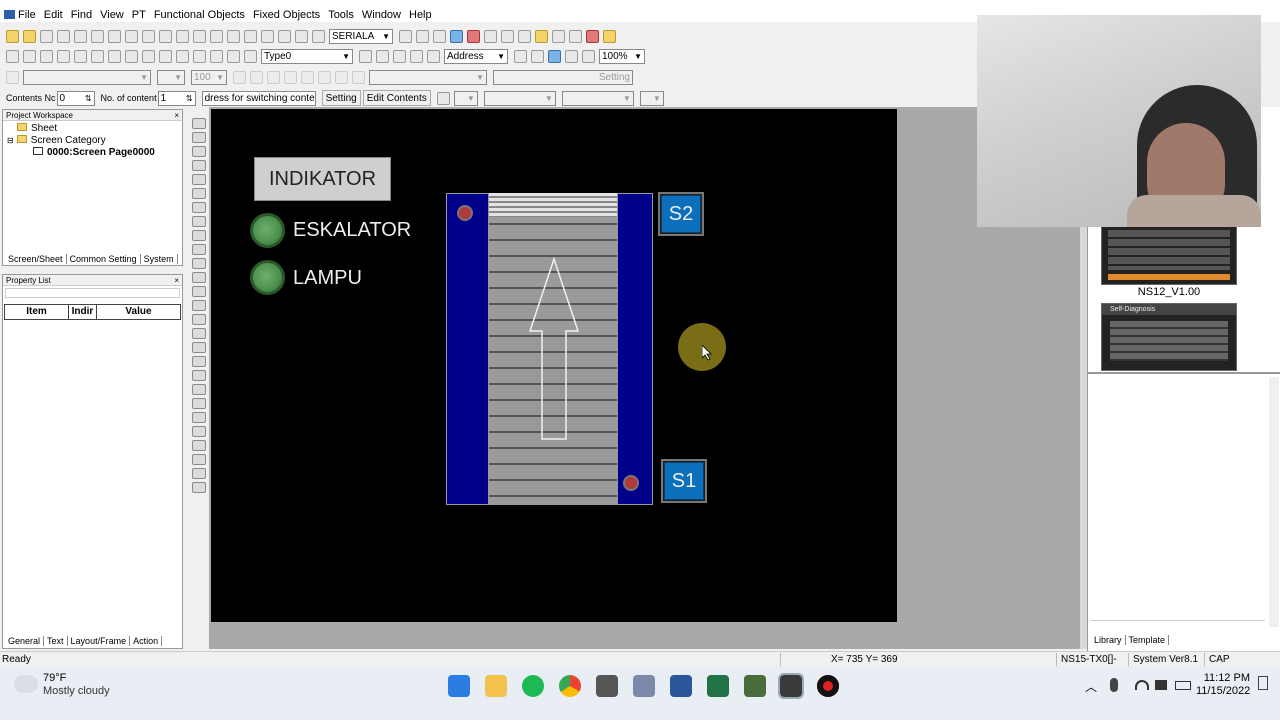 Image resolution: width=1280 pixels, height=720 pixels. What do you see at coordinates (97, 56) in the screenshot?
I see `rect-tool-icon` at bounding box center [97, 56].